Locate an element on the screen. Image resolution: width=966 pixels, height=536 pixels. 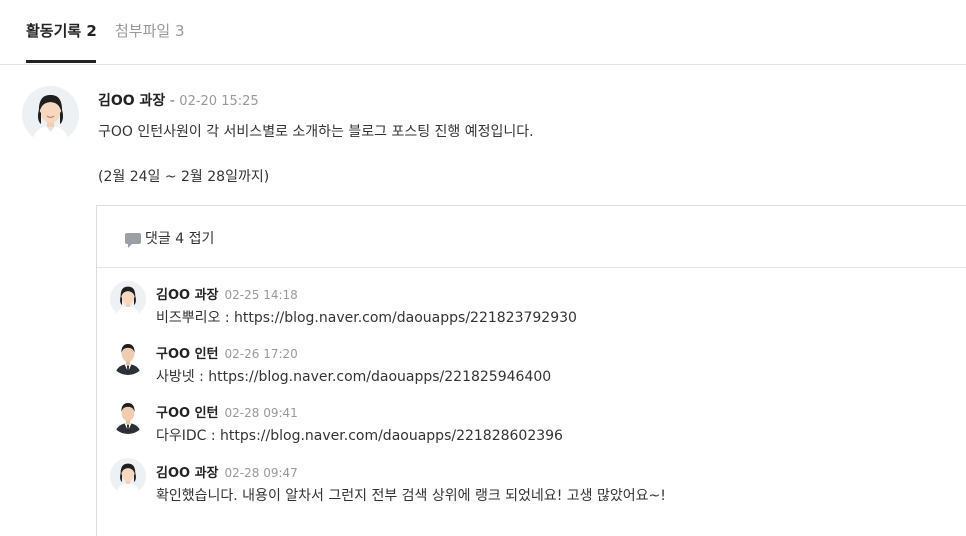
comment-header: 김OO 과장 02-25 14:18 is located at coordinates (227, 293).